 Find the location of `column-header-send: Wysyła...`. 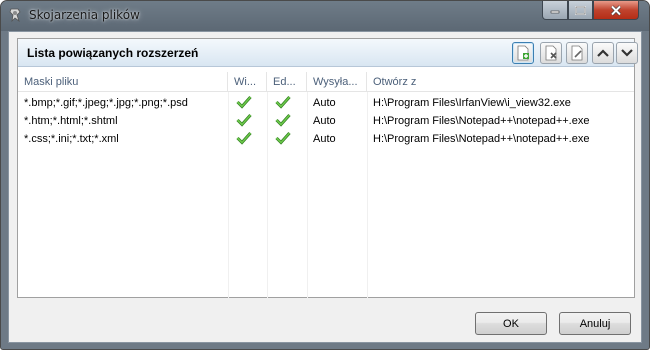

column-header-send: Wysyła... is located at coordinates (337, 82).